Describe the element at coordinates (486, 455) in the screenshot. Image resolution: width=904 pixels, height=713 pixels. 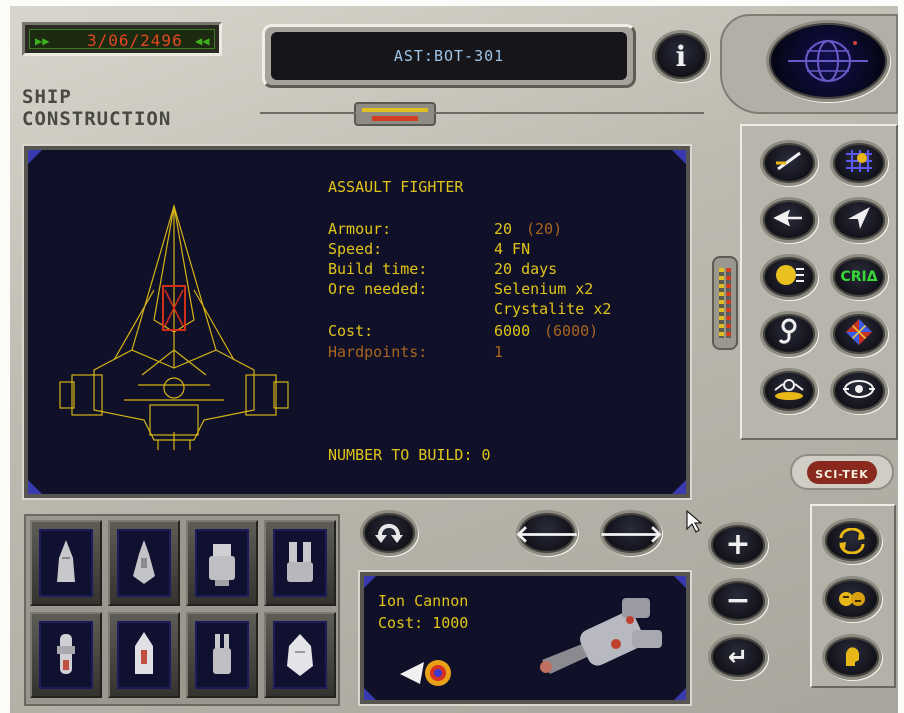
I see `number-to-build-value: 0` at that location.